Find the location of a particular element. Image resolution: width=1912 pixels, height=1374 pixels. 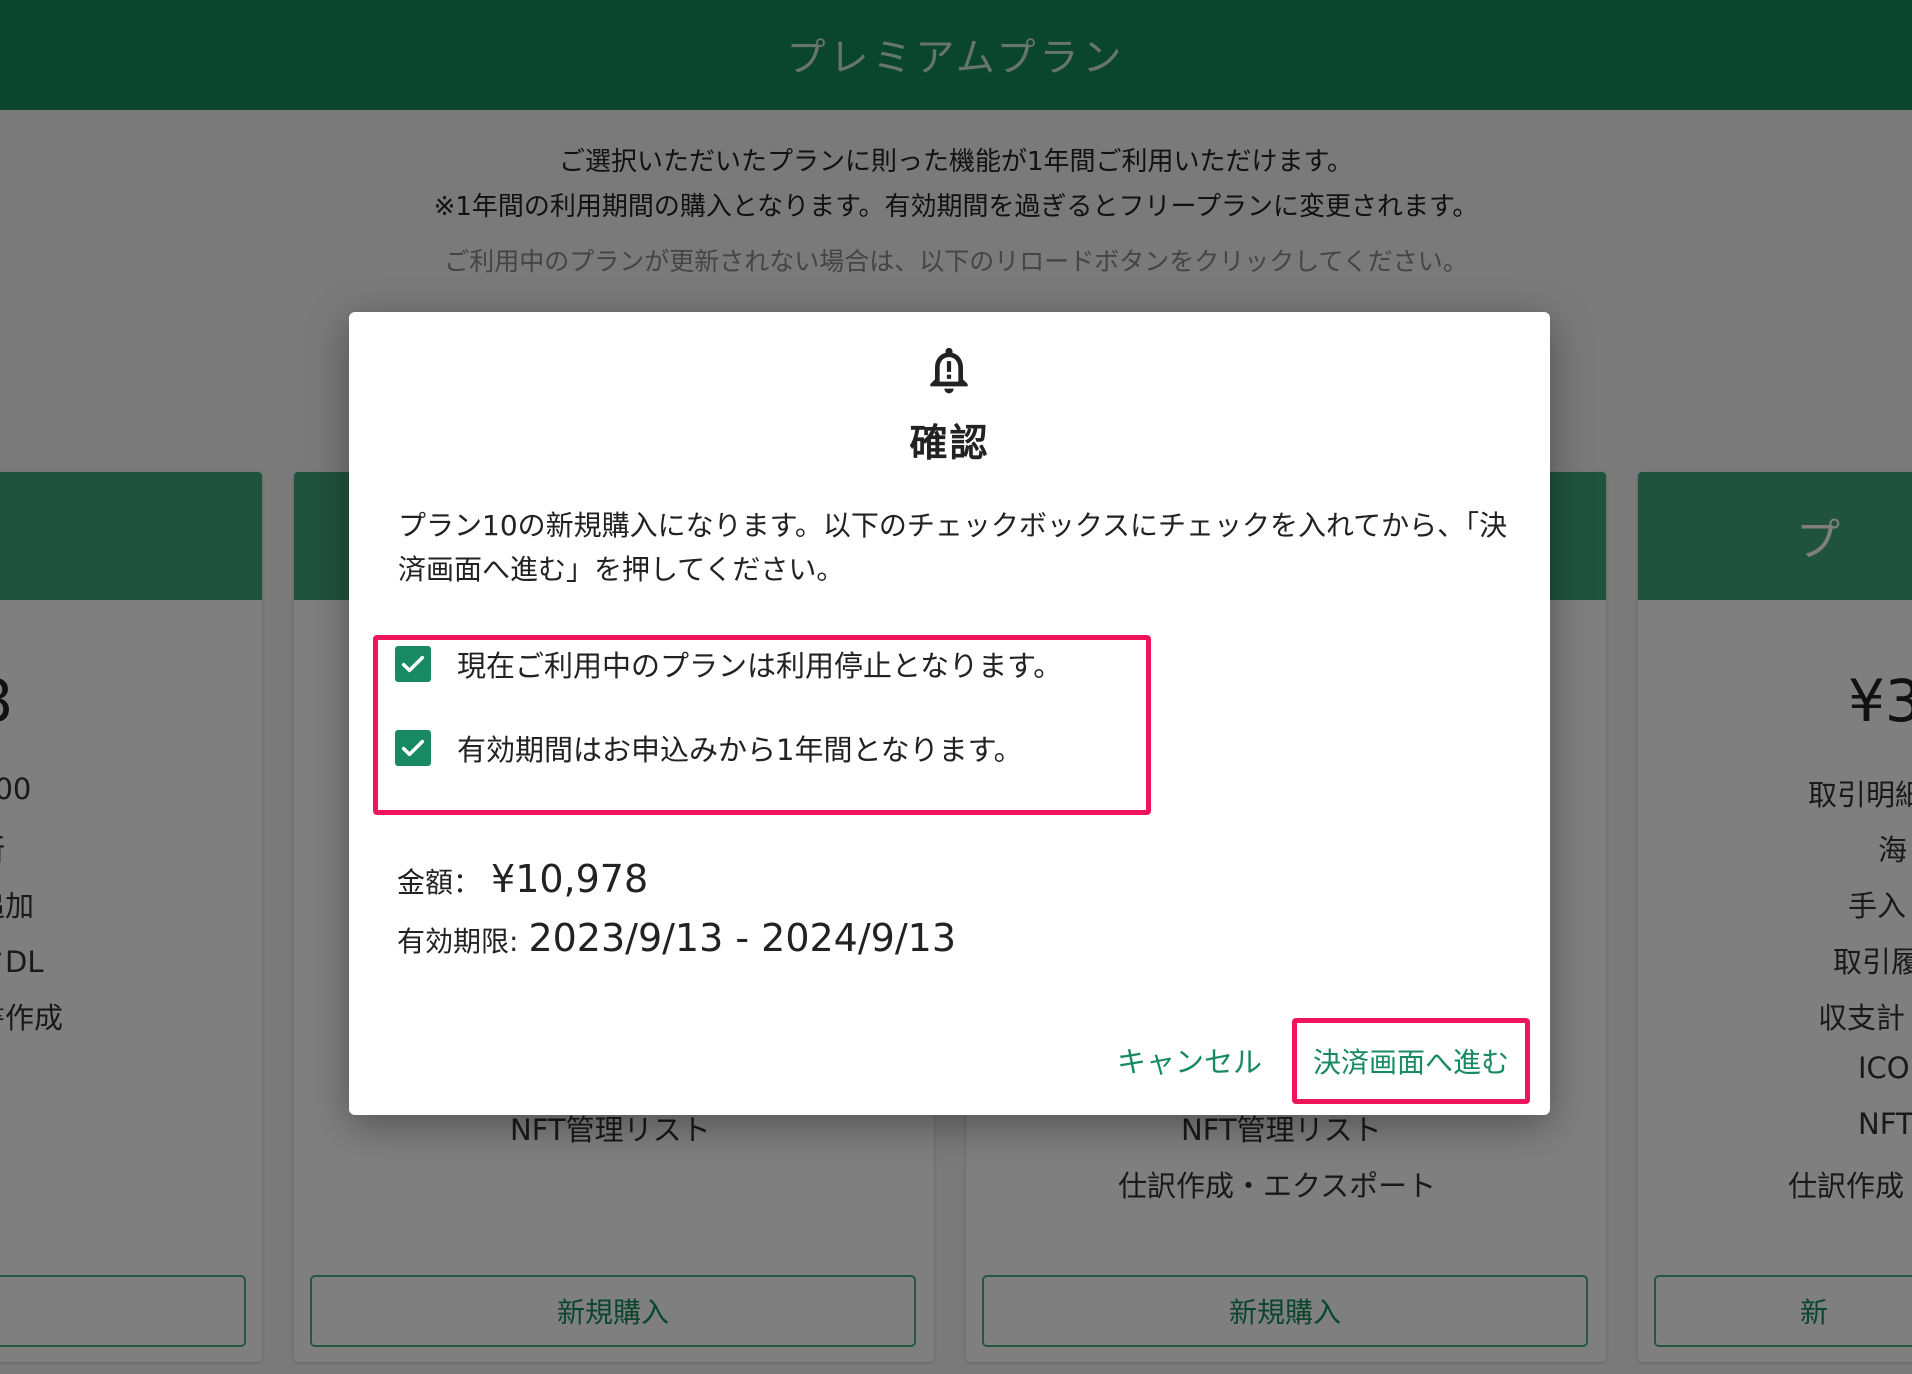

amount-row: 金額： ¥10,978 is located at coordinates (522, 879).